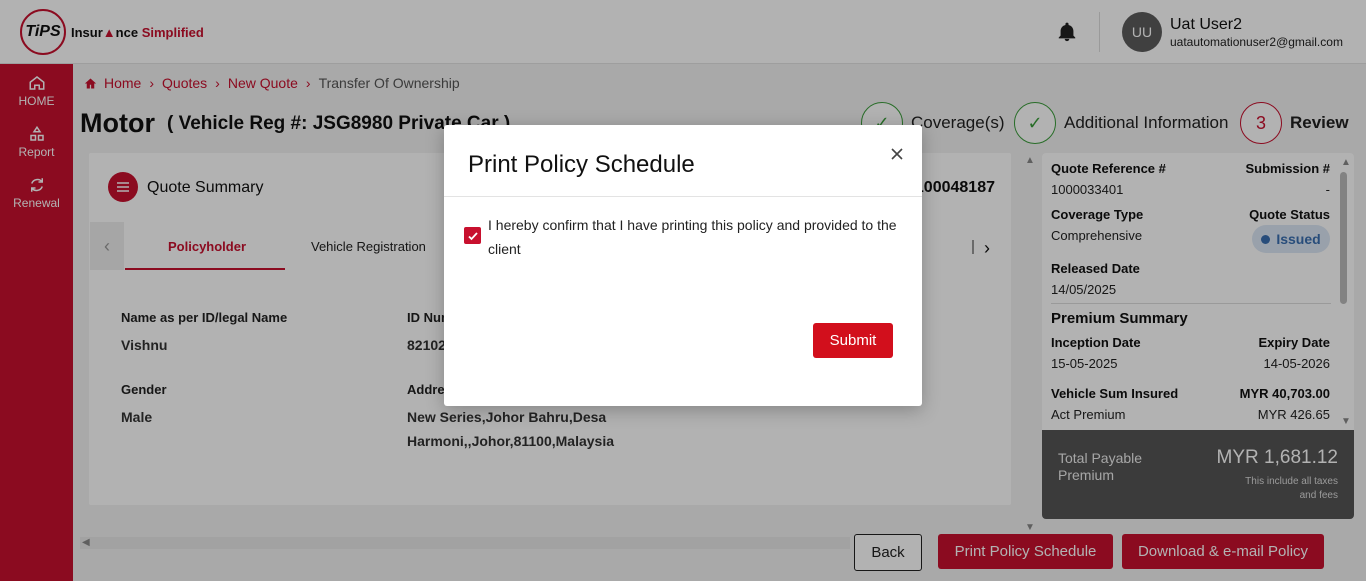 The width and height of the screenshot is (1366, 581). Describe the element at coordinates (897, 154) in the screenshot. I see `close-icon` at that location.